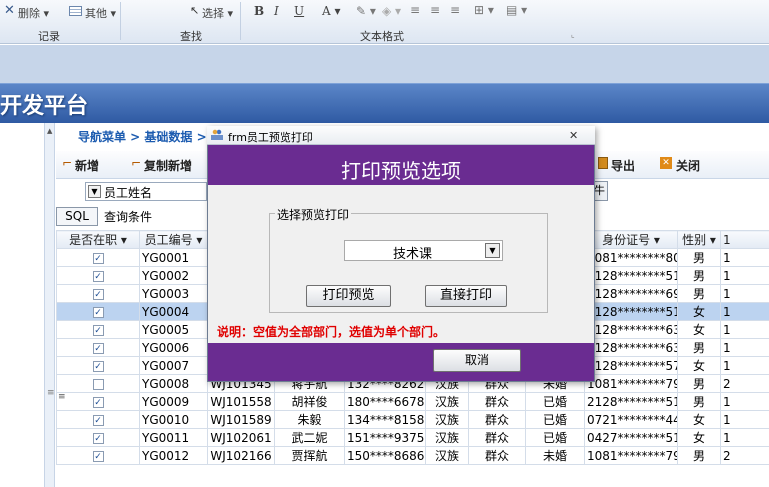 The width and height of the screenshot is (769, 487). Describe the element at coordinates (62, 397) in the screenshot. I see `row-expand-icon: ≡` at that location.